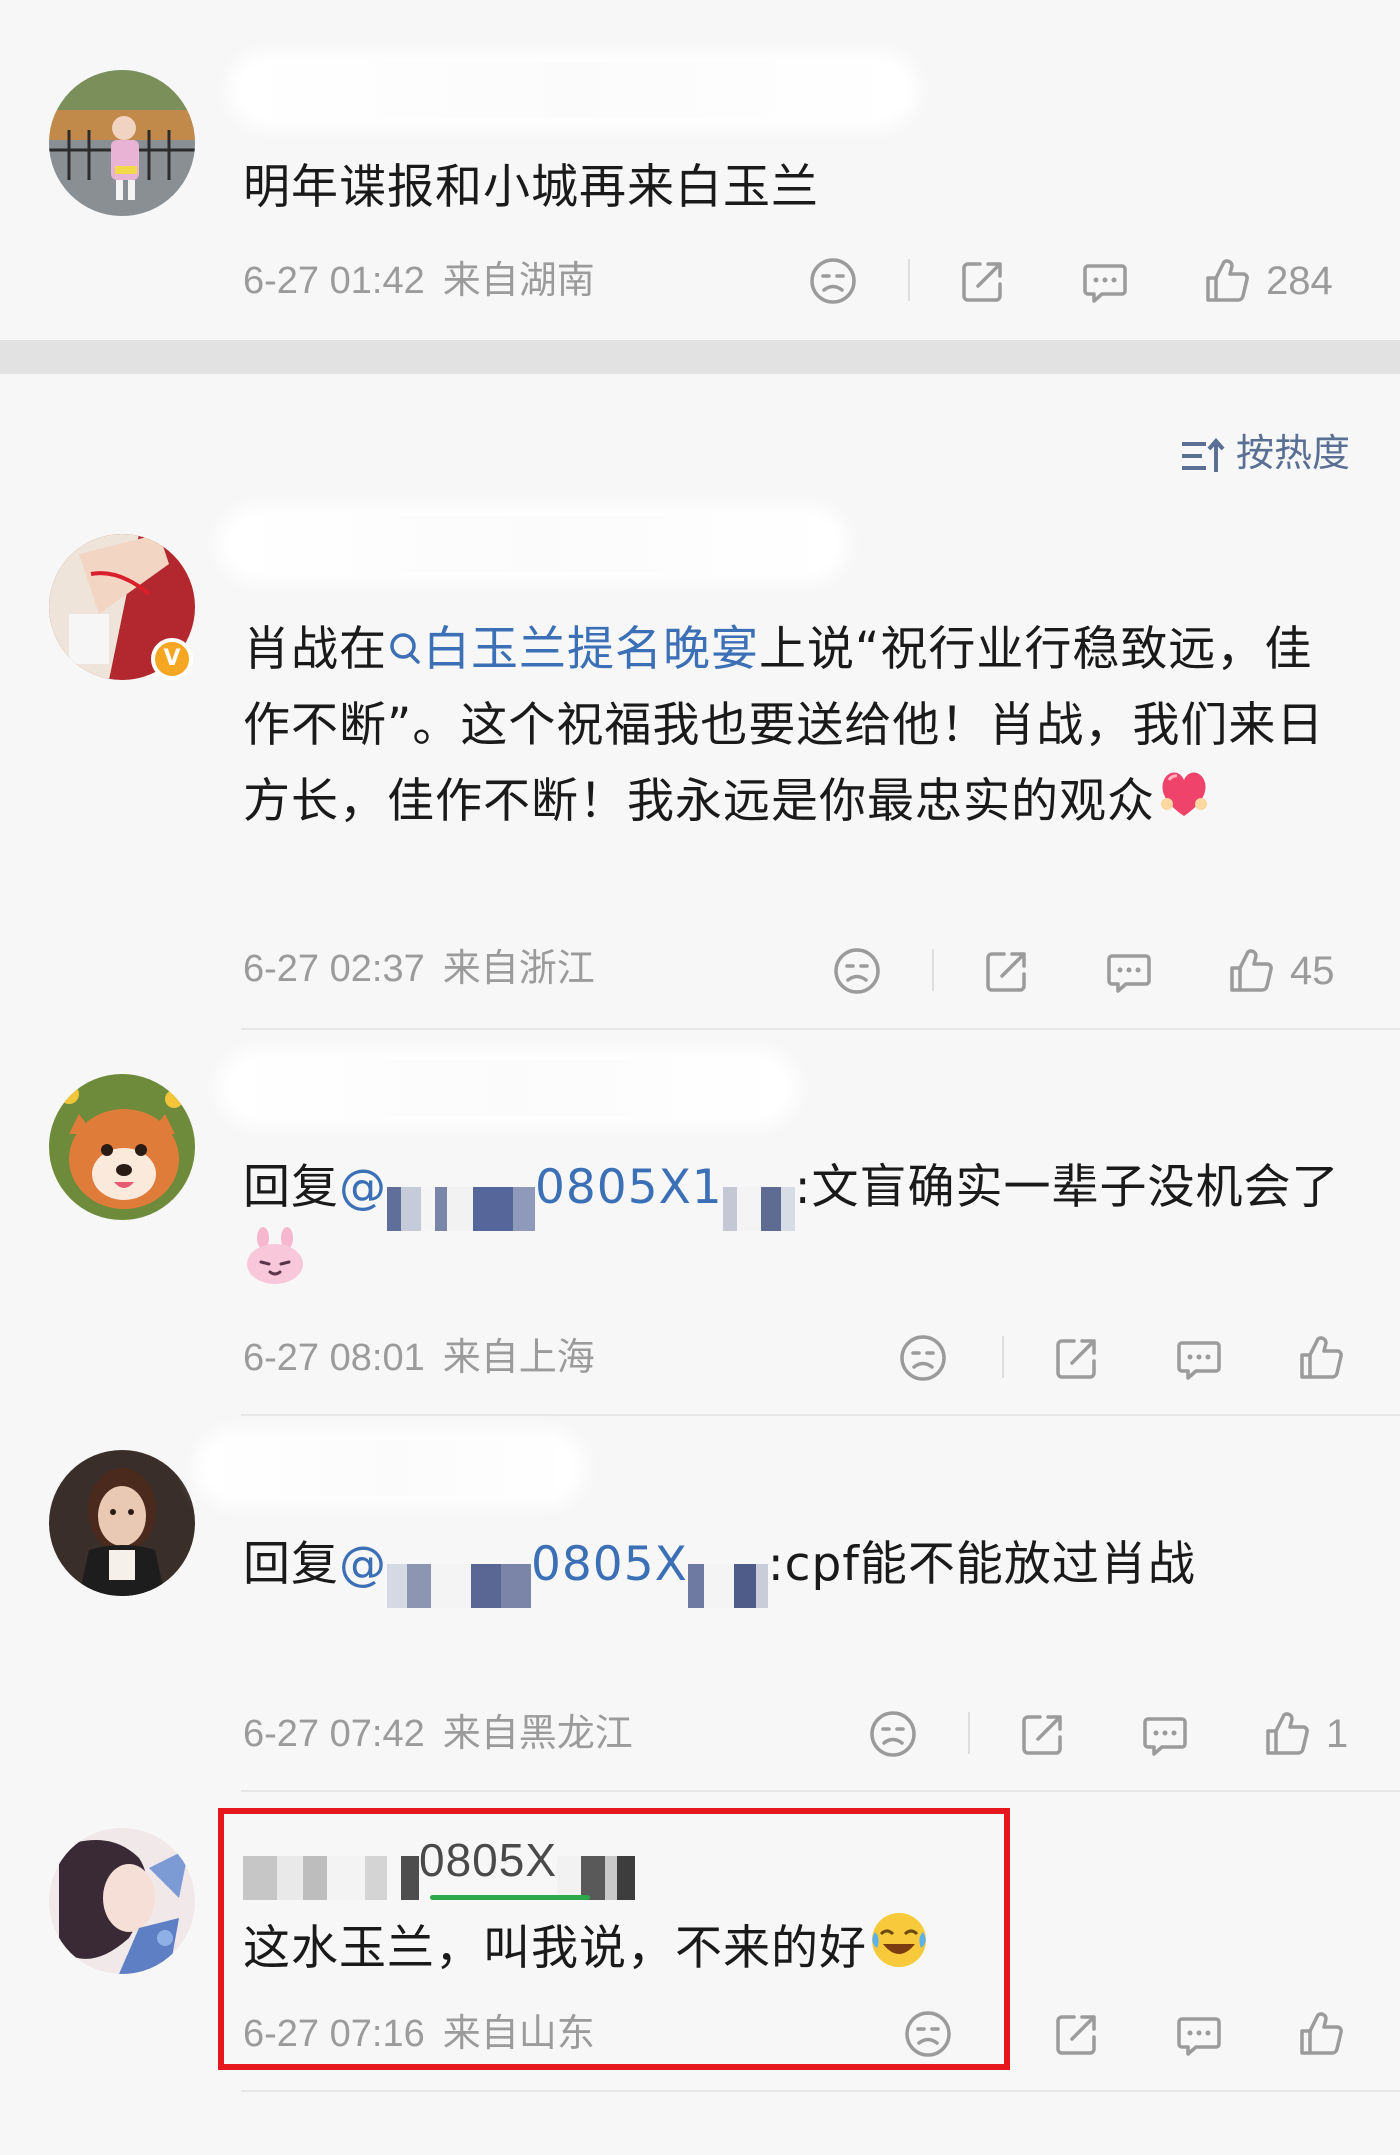 The height and width of the screenshot is (2155, 1400). I want to click on comment-location: 来自浙江, so click(518, 968).